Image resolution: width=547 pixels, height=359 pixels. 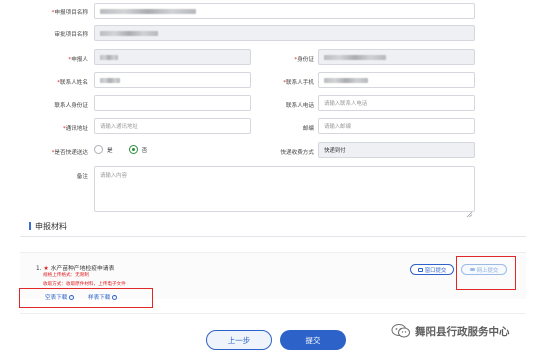 I want to click on approval-name-input, so click(x=284, y=33).